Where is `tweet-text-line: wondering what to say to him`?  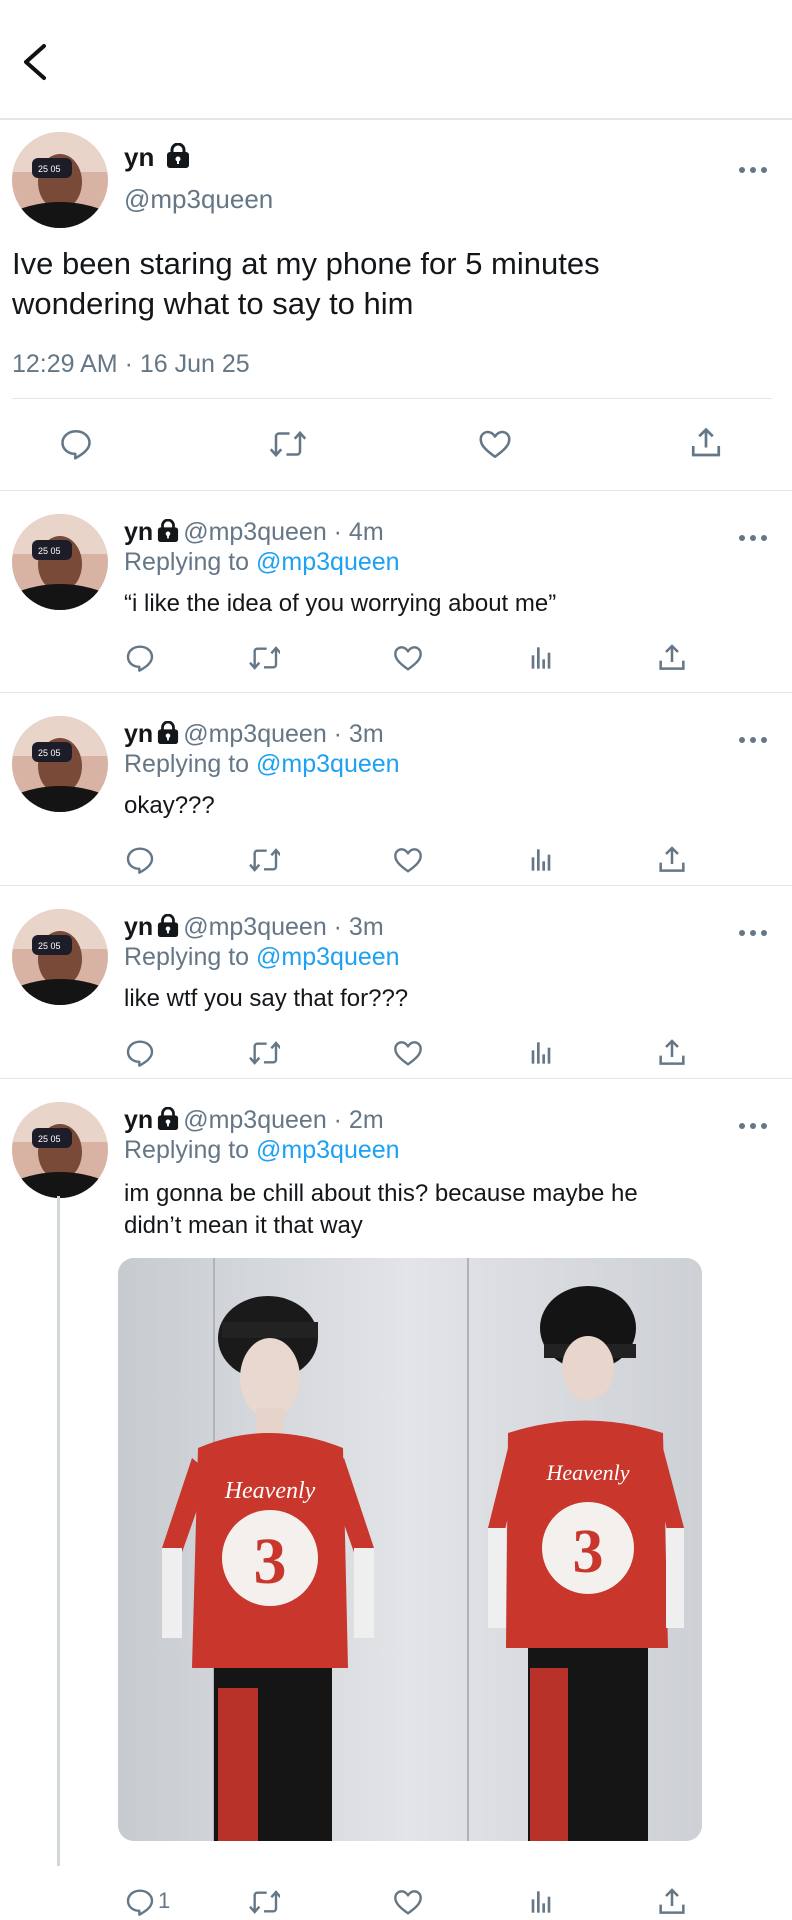 tweet-text-line: wondering what to say to him is located at coordinates (213, 303).